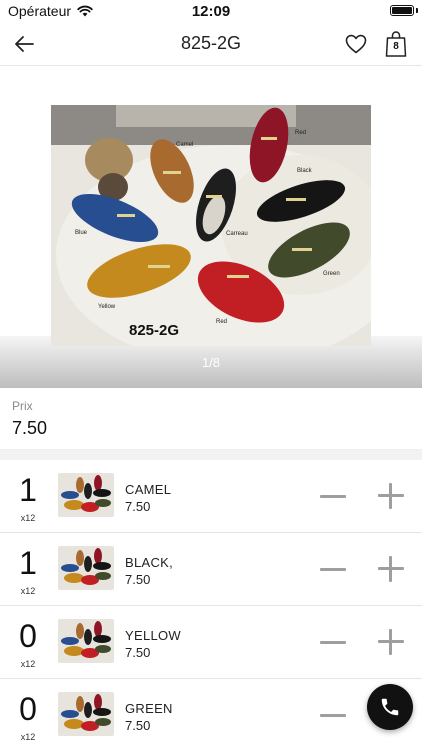  Describe the element at coordinates (22, 406) in the screenshot. I see `price-label: Prix` at that location.